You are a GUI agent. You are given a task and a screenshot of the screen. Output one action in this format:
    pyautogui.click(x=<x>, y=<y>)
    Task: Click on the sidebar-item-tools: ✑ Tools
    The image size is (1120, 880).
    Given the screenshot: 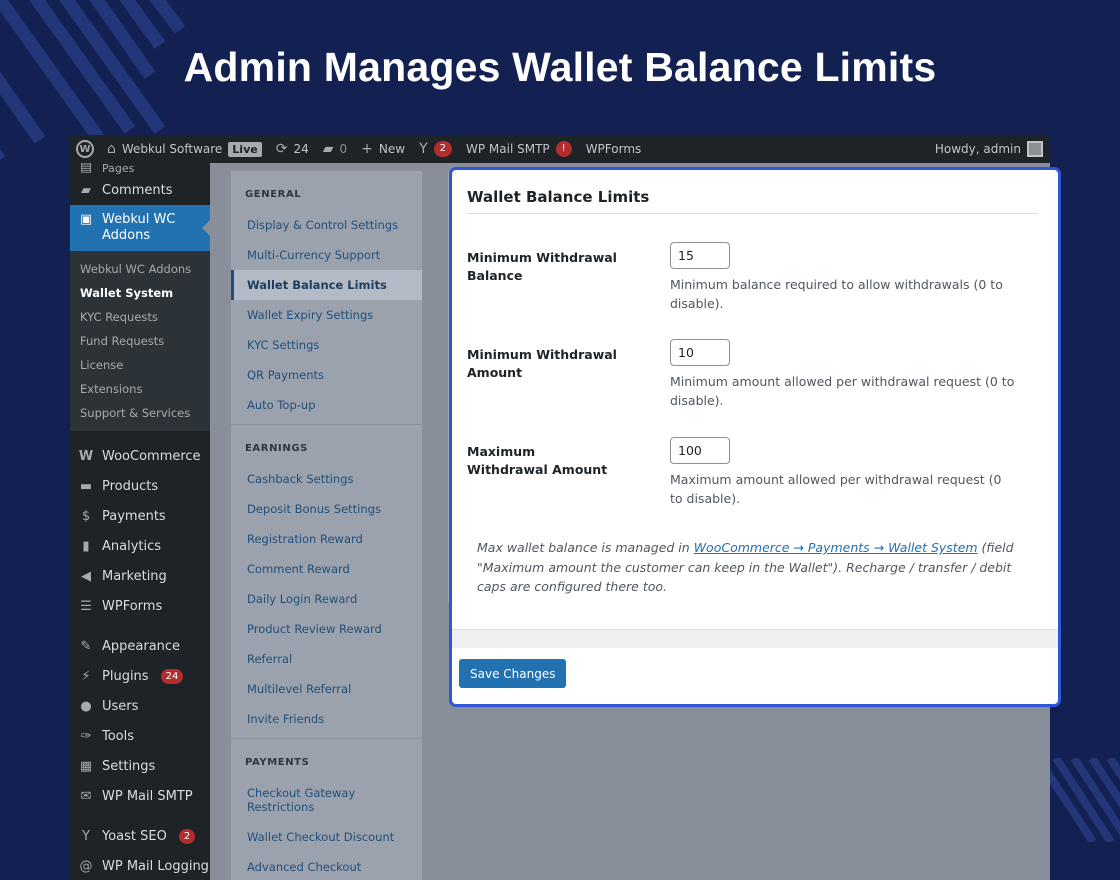 What is the action you would take?
    pyautogui.click(x=140, y=736)
    